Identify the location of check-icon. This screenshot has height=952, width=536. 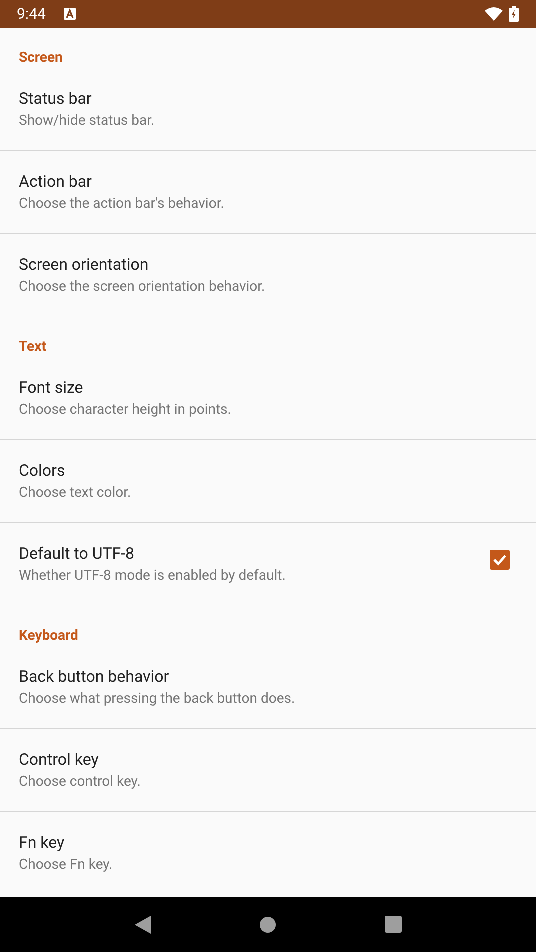
(500, 560).